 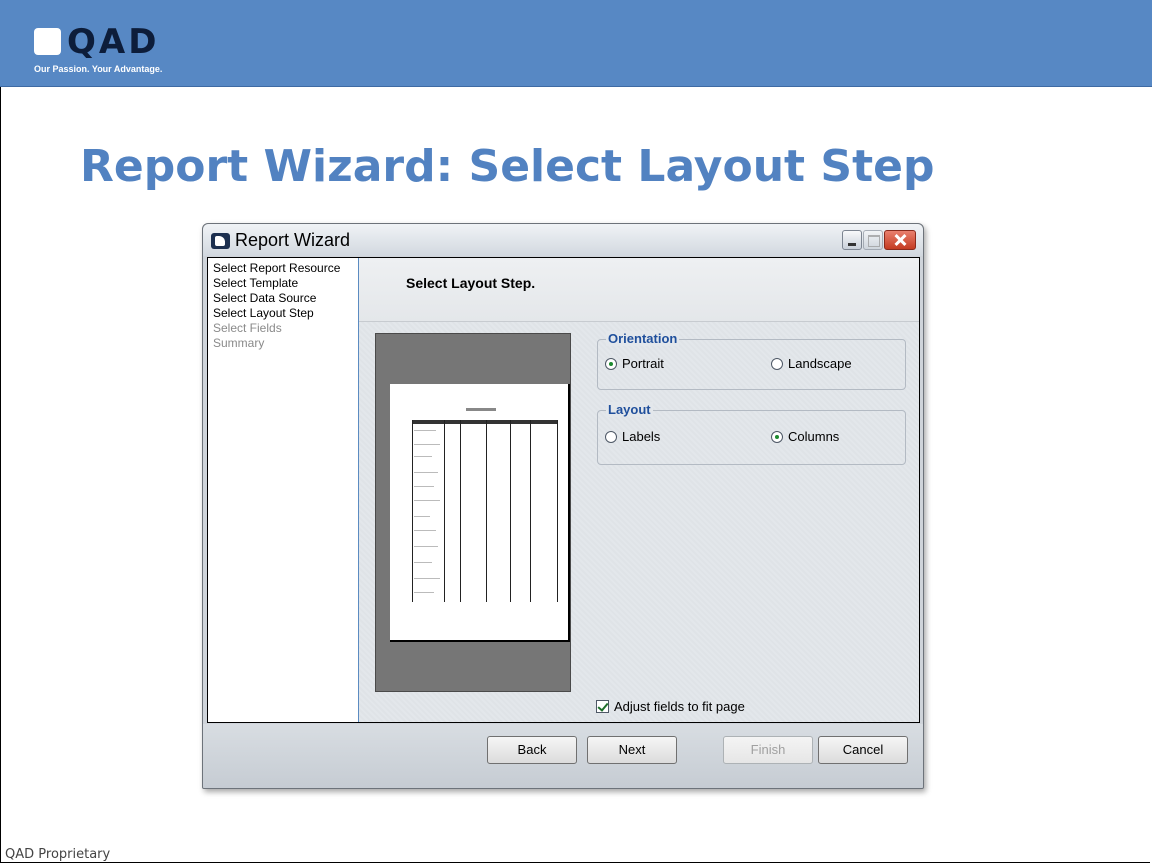 I want to click on title-bar: Report Wizard, so click(x=563, y=240).